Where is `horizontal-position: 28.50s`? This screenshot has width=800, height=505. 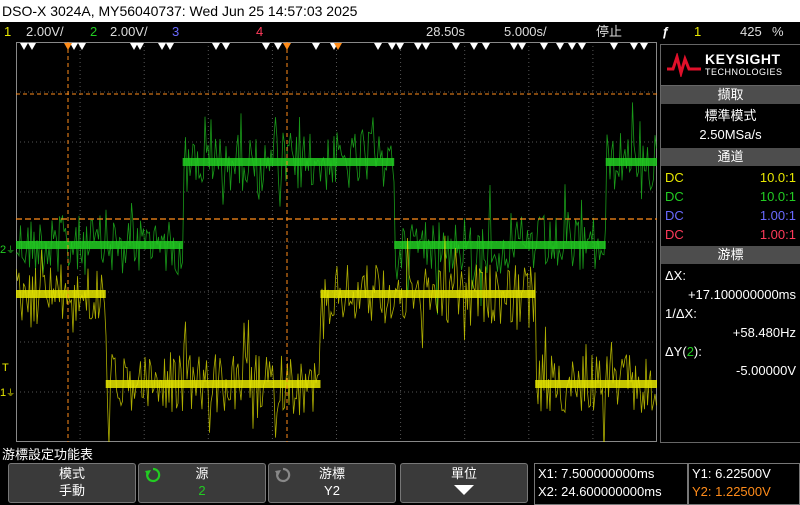
horizontal-position: 28.50s is located at coordinates (445, 32).